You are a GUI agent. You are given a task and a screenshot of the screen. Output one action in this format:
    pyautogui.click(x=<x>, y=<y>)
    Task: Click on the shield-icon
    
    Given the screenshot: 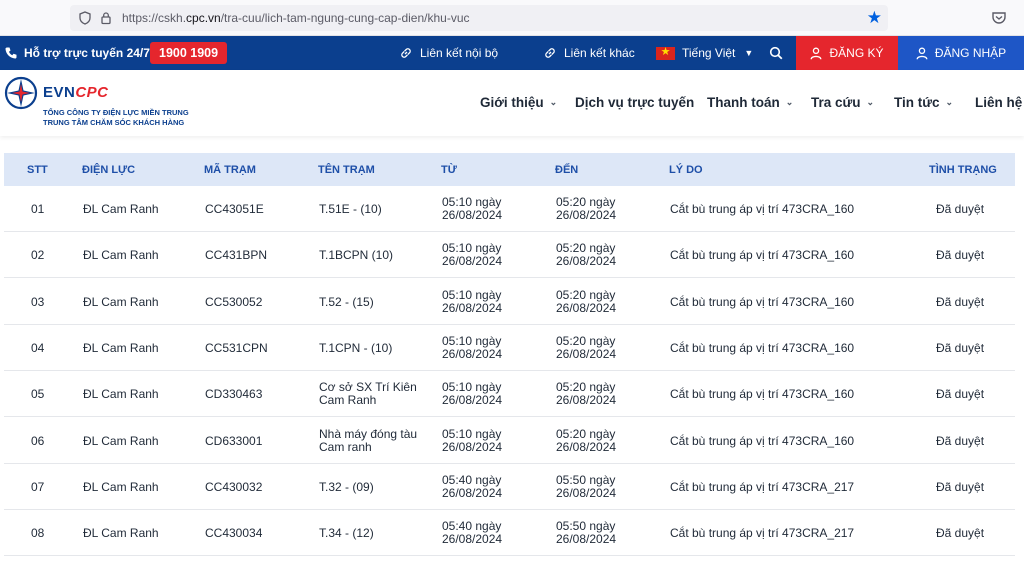 What is the action you would take?
    pyautogui.click(x=85, y=18)
    